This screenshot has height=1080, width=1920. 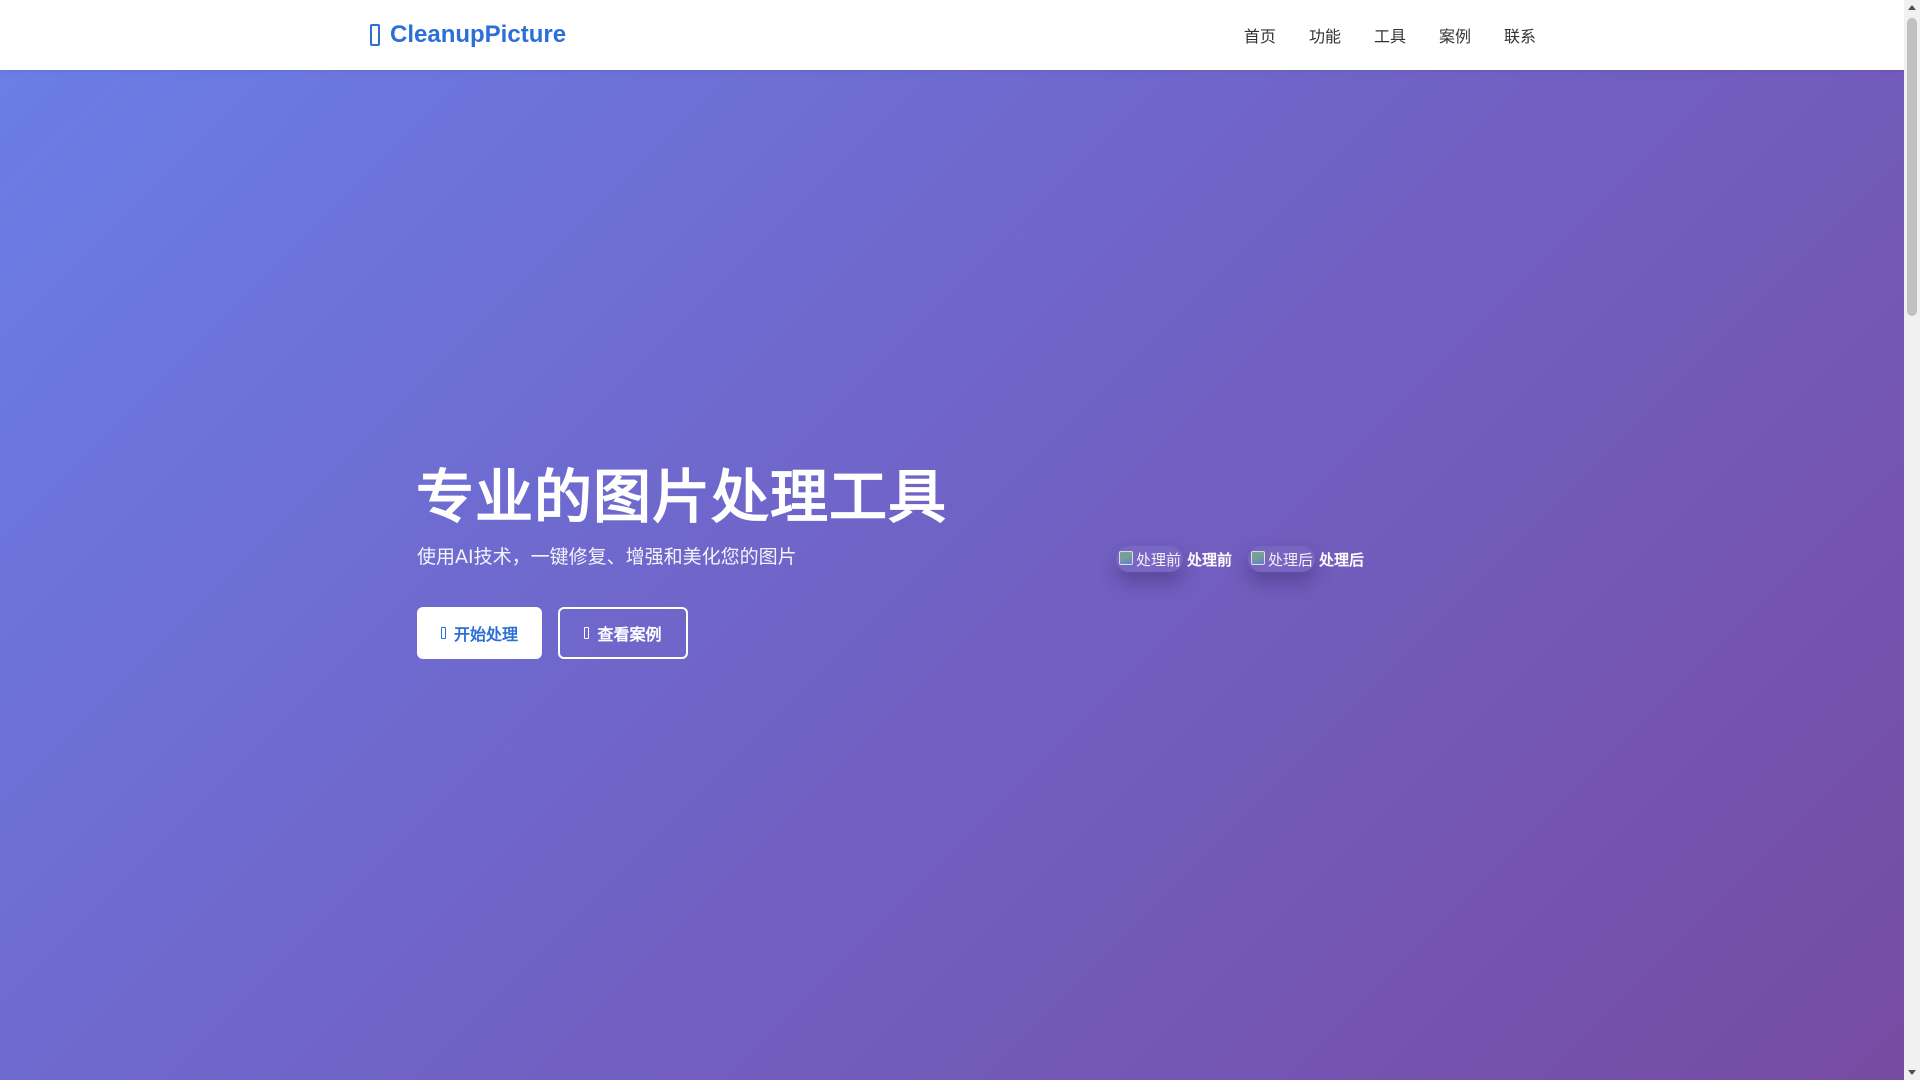 I want to click on start-processing-label: 开始处理, so click(x=485, y=635).